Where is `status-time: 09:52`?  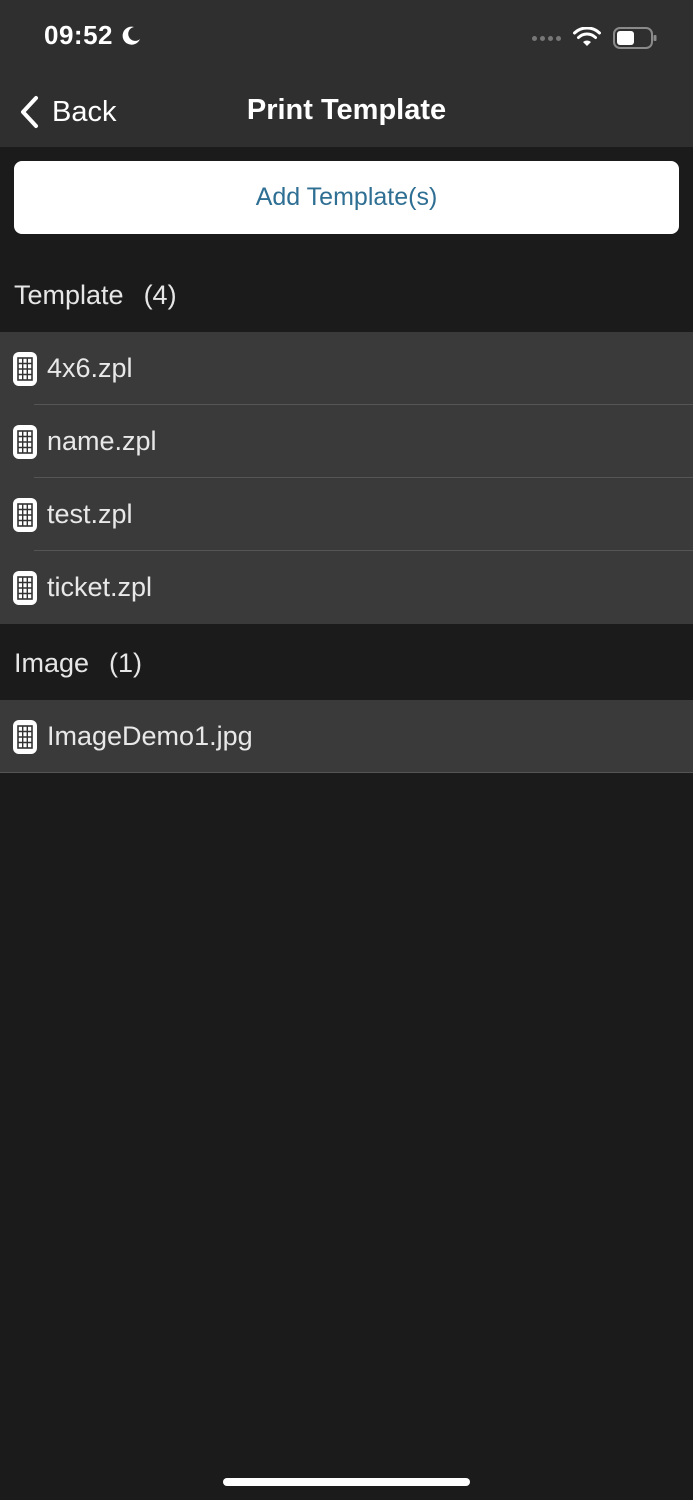
status-time: 09:52 is located at coordinates (78, 35).